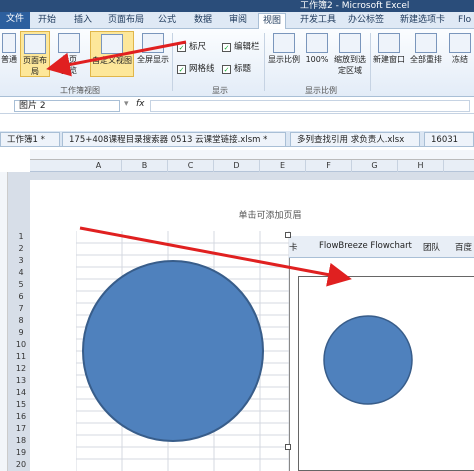 This screenshot has width=474, height=471. I want to click on arrow-to-picture, so click(215, 256).